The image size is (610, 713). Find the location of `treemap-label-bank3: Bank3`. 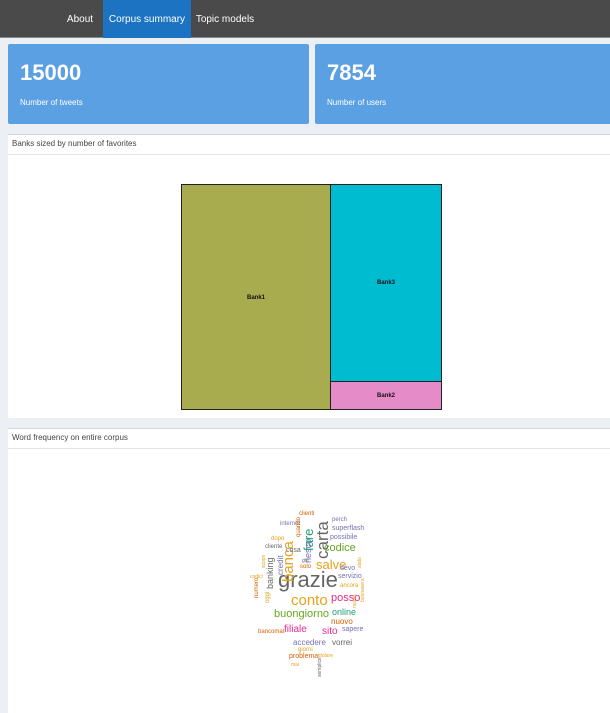

treemap-label-bank3: Bank3 is located at coordinates (385, 283).